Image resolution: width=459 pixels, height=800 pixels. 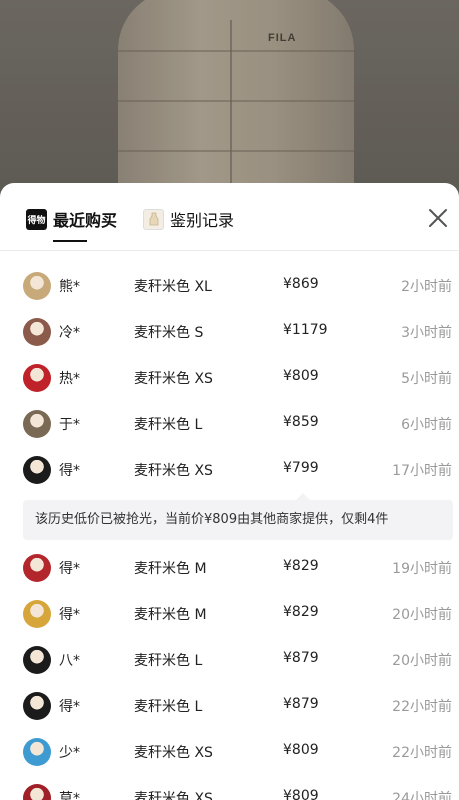 What do you see at coordinates (301, 468) in the screenshot?
I see `price: ¥799` at bounding box center [301, 468].